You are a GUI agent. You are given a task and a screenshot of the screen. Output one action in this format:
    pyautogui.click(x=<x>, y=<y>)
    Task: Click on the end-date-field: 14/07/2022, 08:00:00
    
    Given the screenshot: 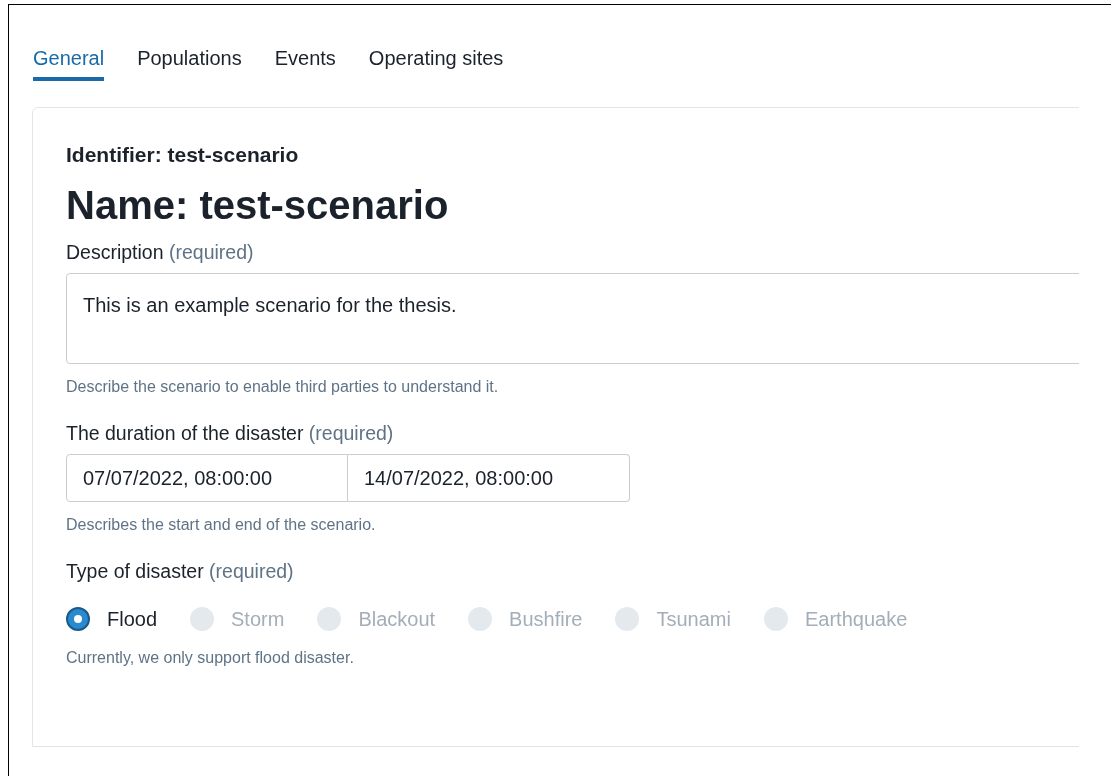 What is the action you would take?
    pyautogui.click(x=489, y=478)
    